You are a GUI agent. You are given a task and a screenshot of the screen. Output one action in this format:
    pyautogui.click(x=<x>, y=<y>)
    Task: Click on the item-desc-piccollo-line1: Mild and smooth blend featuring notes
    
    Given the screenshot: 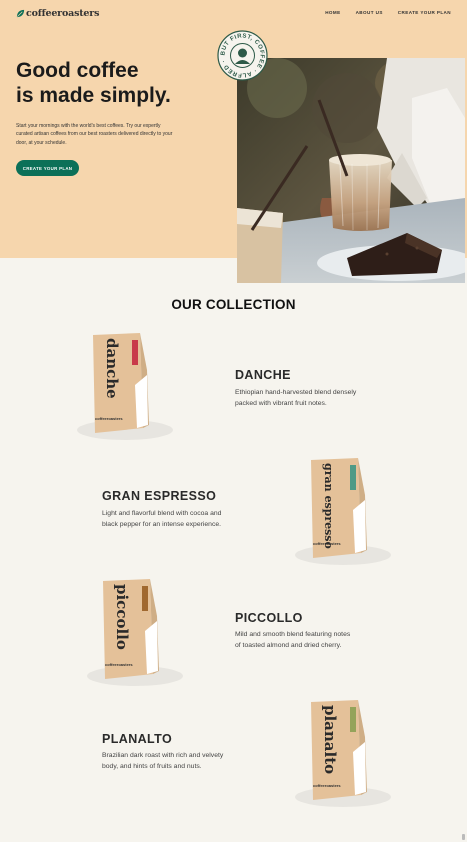 What is the action you would take?
    pyautogui.click(x=293, y=634)
    